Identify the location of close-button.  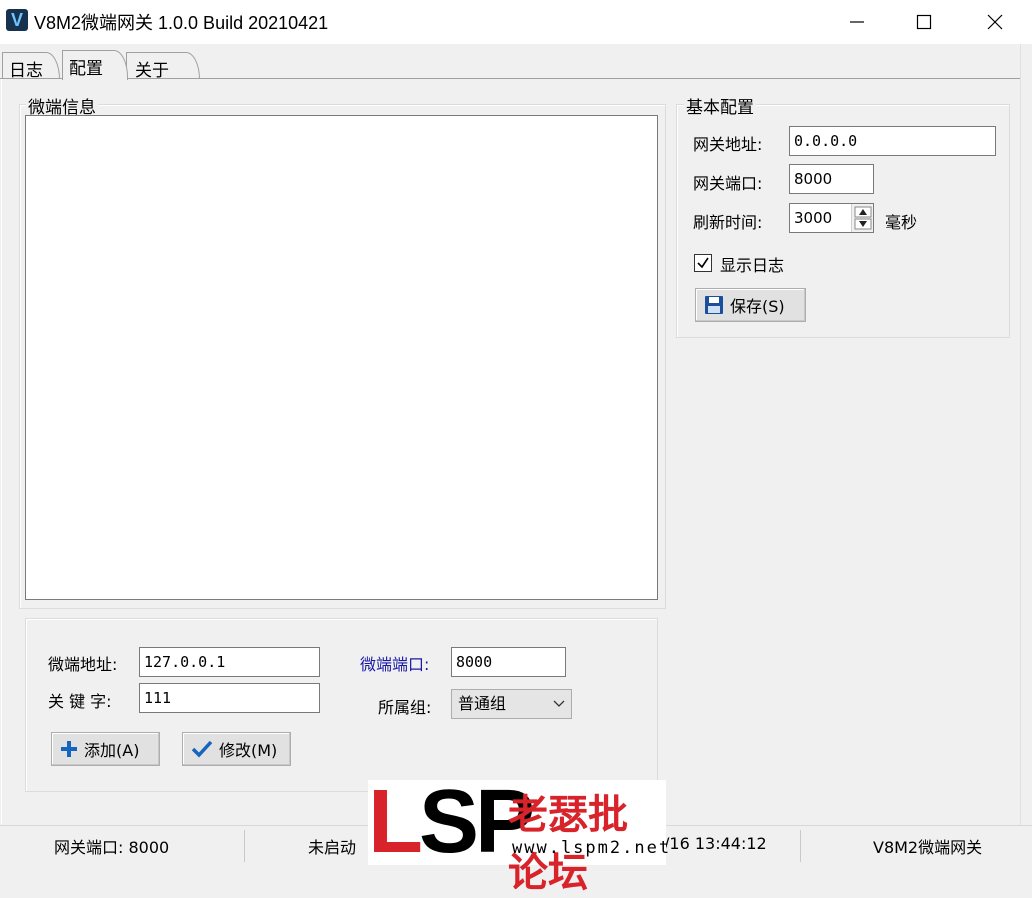
(995, 22).